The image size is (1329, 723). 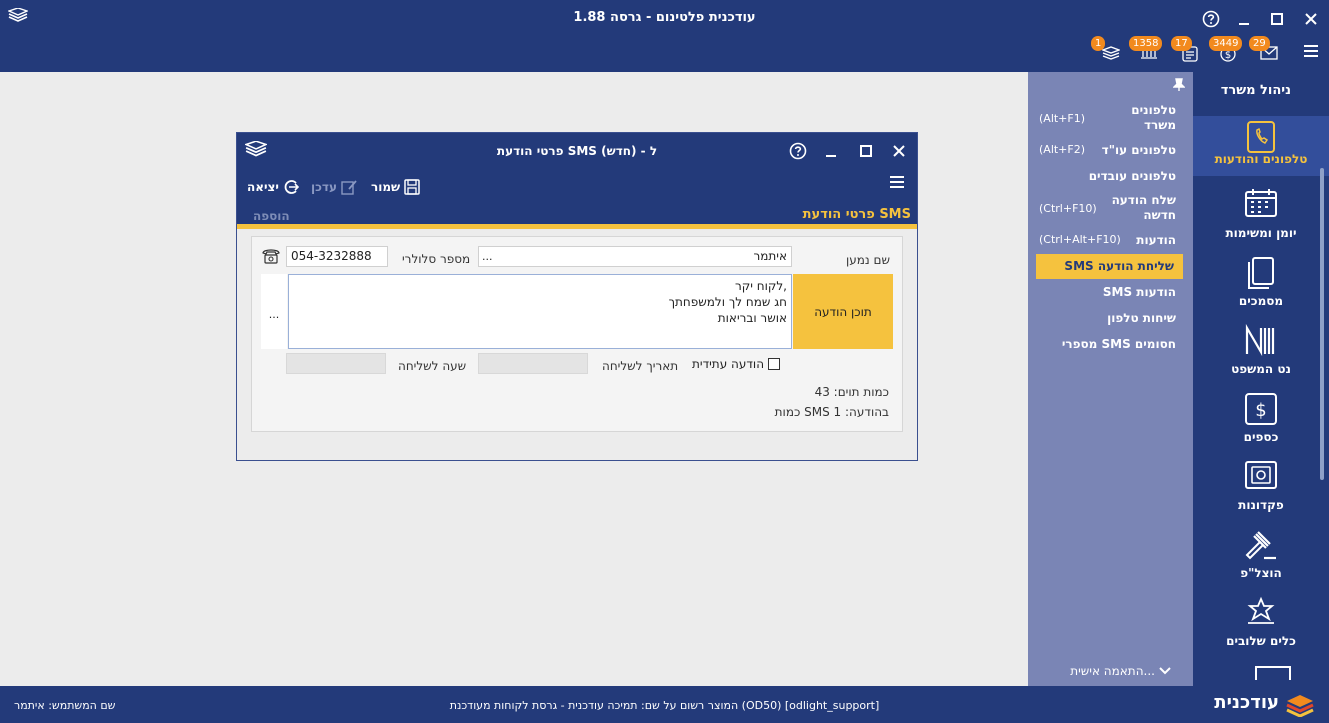 What do you see at coordinates (727, 302) in the screenshot?
I see `message-line: חג שמח לך ולמשפחתך` at bounding box center [727, 302].